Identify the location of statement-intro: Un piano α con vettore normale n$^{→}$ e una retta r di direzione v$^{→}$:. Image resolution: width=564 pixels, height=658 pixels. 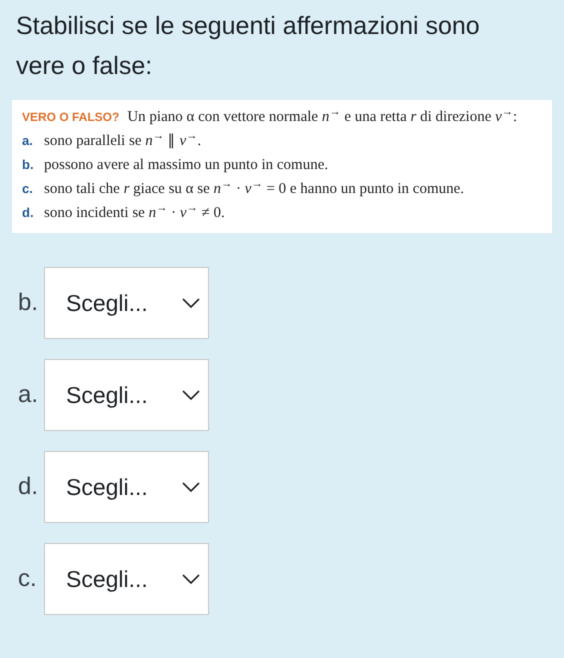
(322, 116).